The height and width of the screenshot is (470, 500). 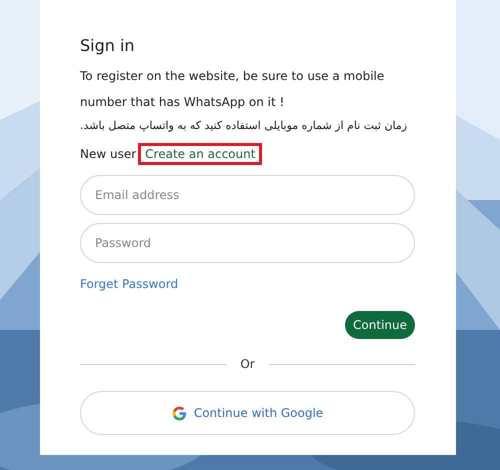 I want to click on register-notice: To register on the website, be sure to use a mobile number that has WhatsApp on it !, so click(x=233, y=89).